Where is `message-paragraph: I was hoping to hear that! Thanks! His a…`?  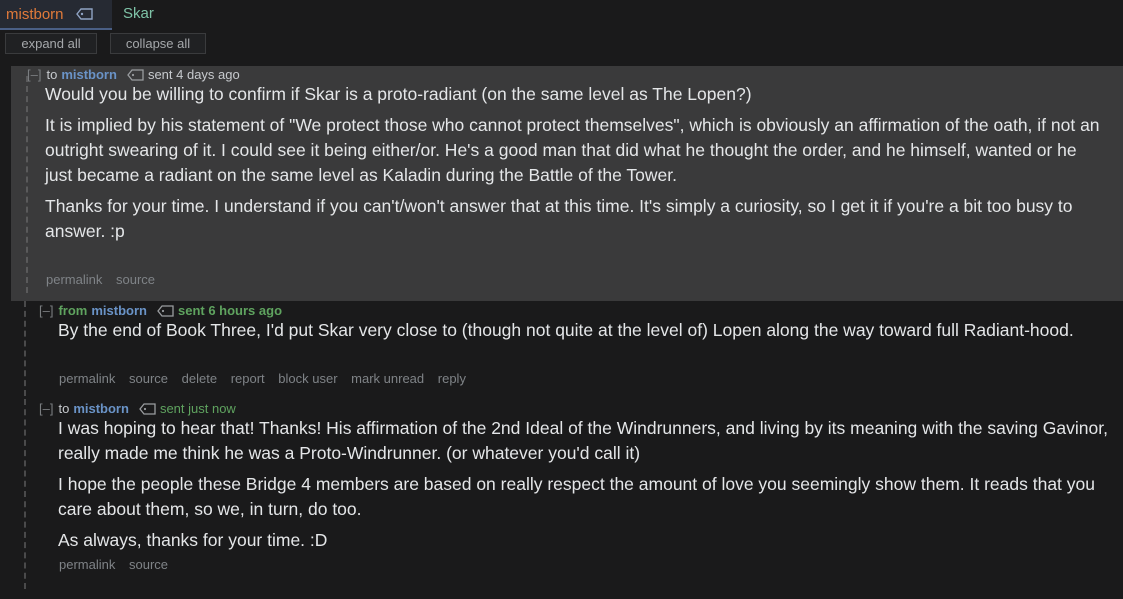 message-paragraph: I was hoping to hear that! Thanks! His a… is located at coordinates (583, 440).